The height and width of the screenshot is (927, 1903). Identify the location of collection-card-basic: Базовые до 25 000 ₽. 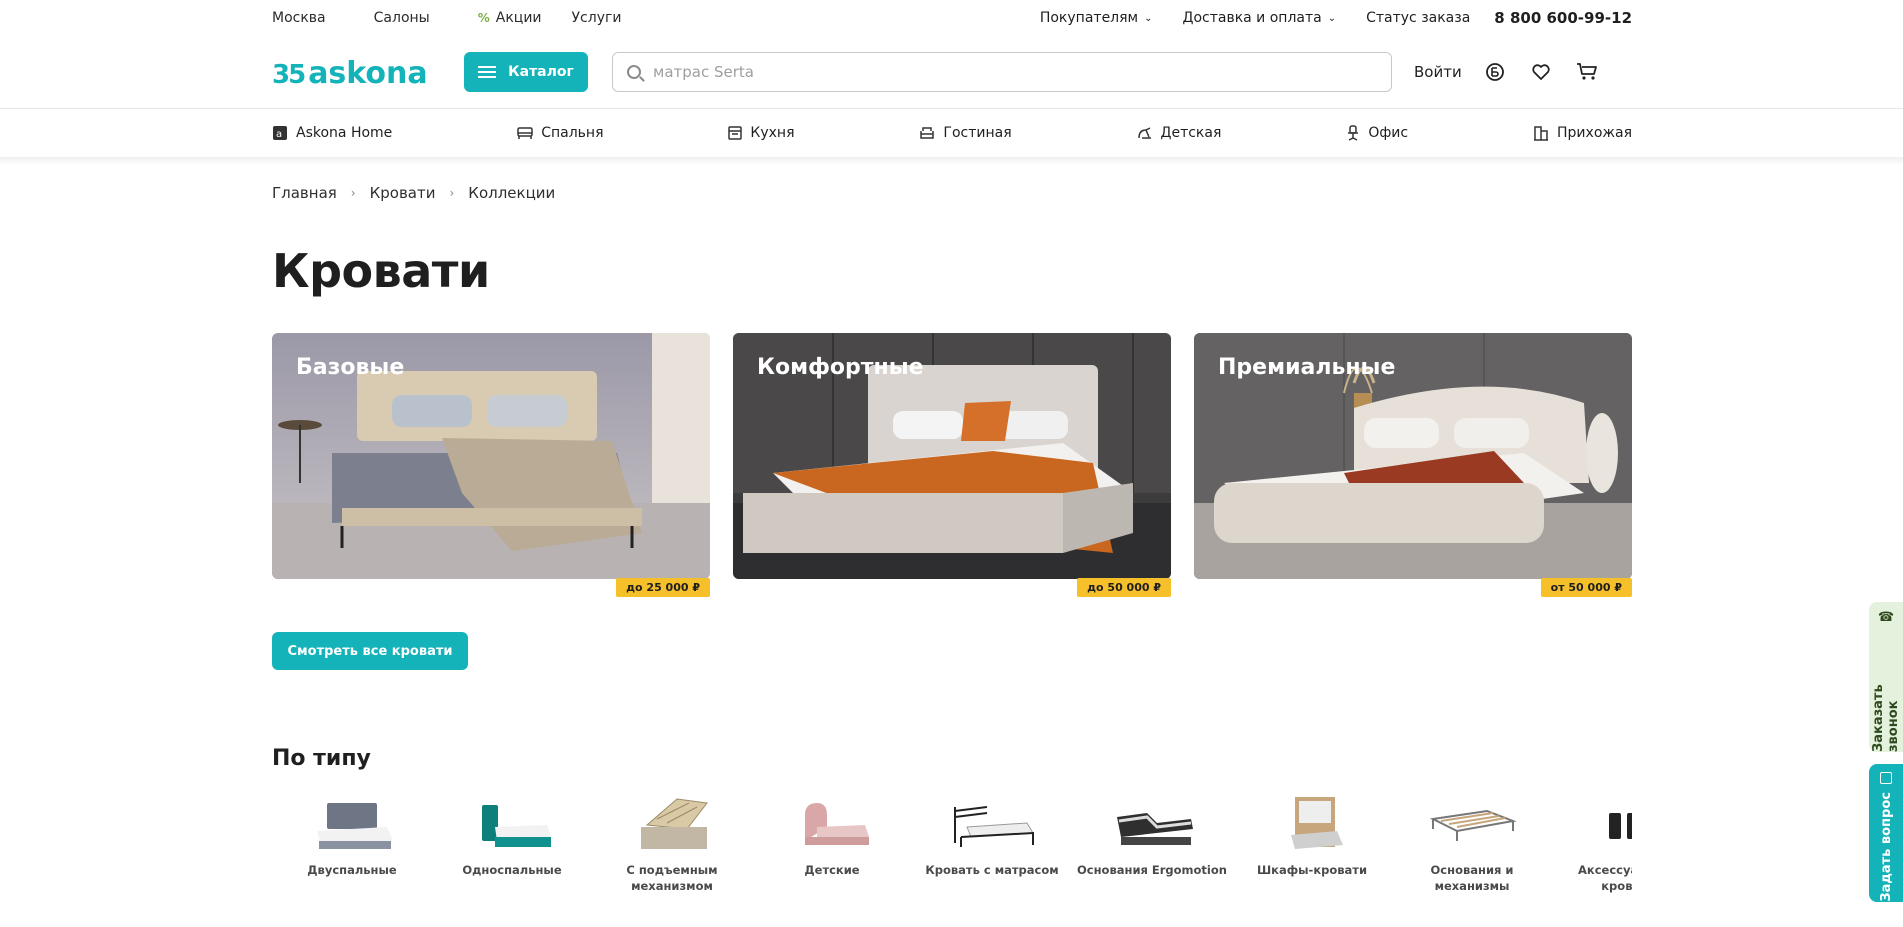
(491, 465).